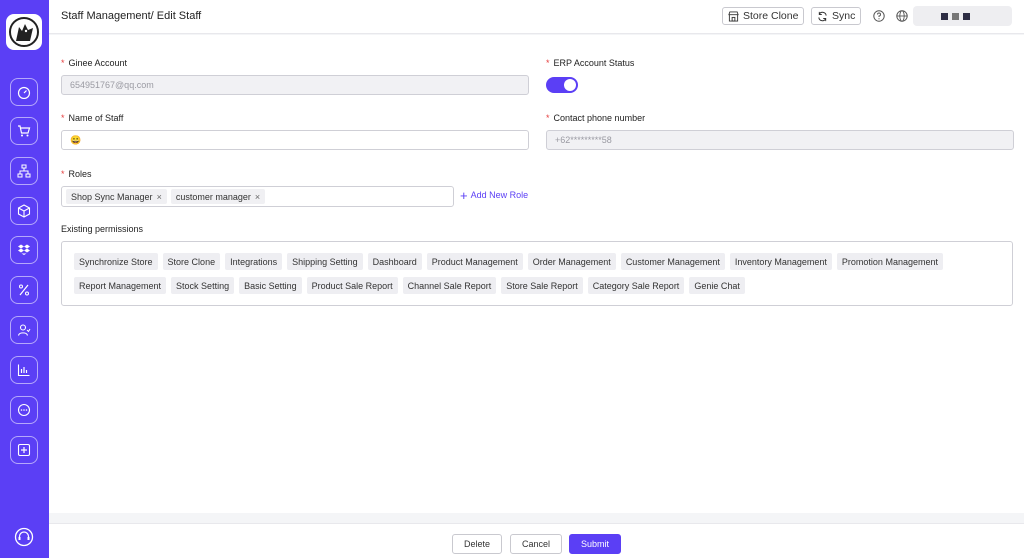  I want to click on cart-icon, so click(24, 131).